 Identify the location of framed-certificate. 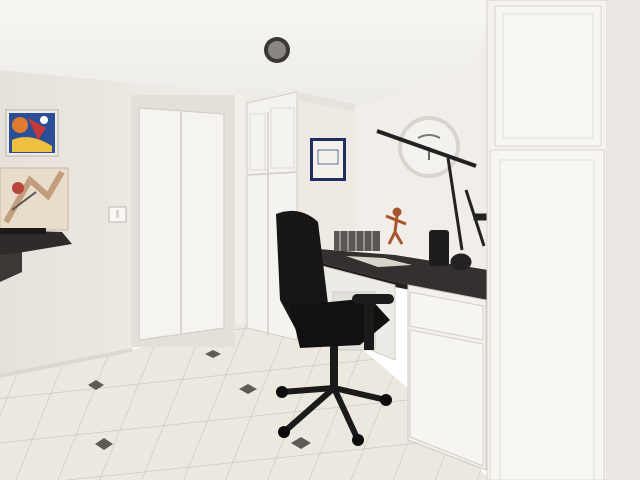
(328, 159).